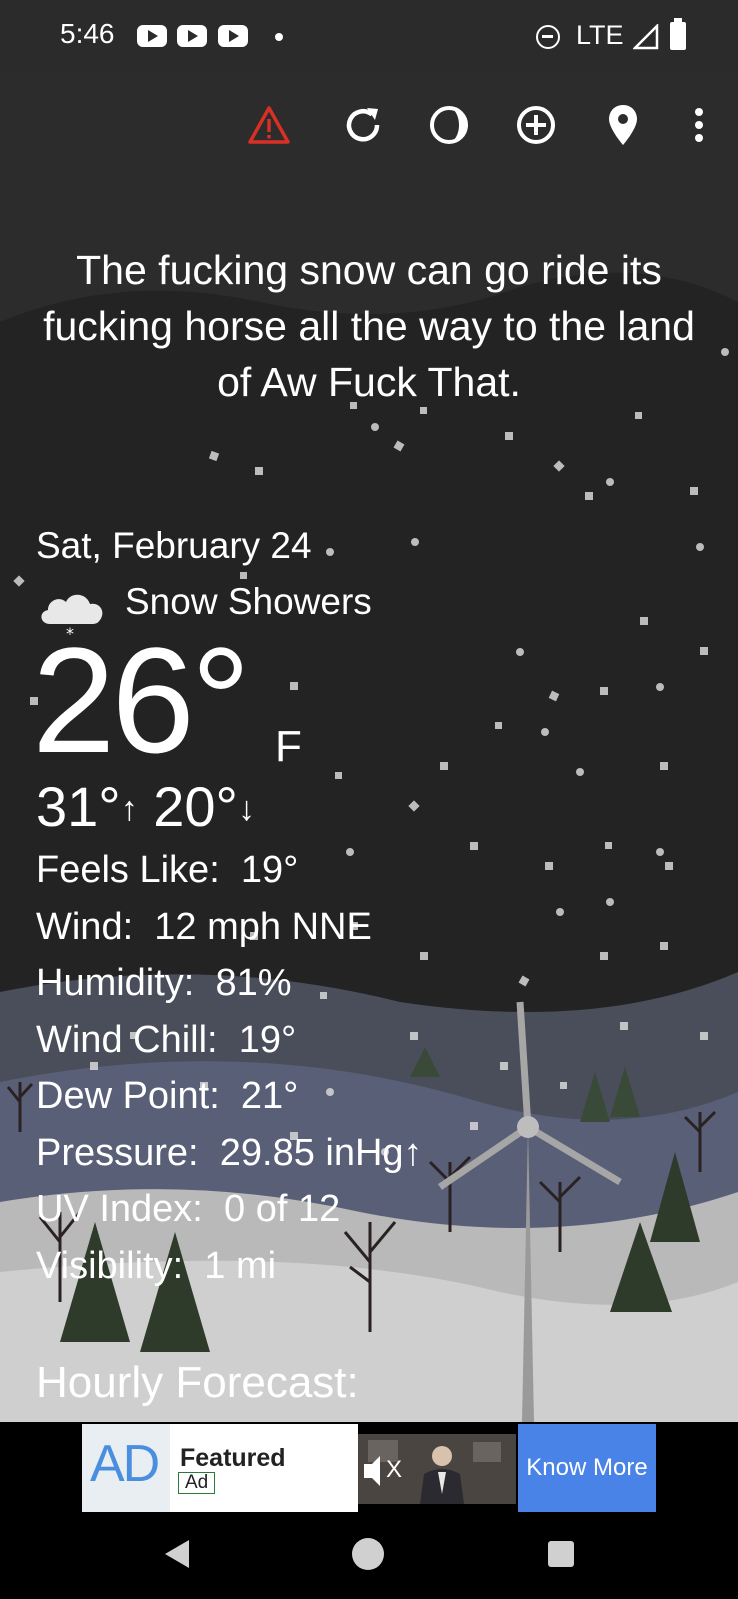 This screenshot has height=1599, width=738. What do you see at coordinates (321, 1152) in the screenshot?
I see `detail-value: 29.85 inHg↑` at bounding box center [321, 1152].